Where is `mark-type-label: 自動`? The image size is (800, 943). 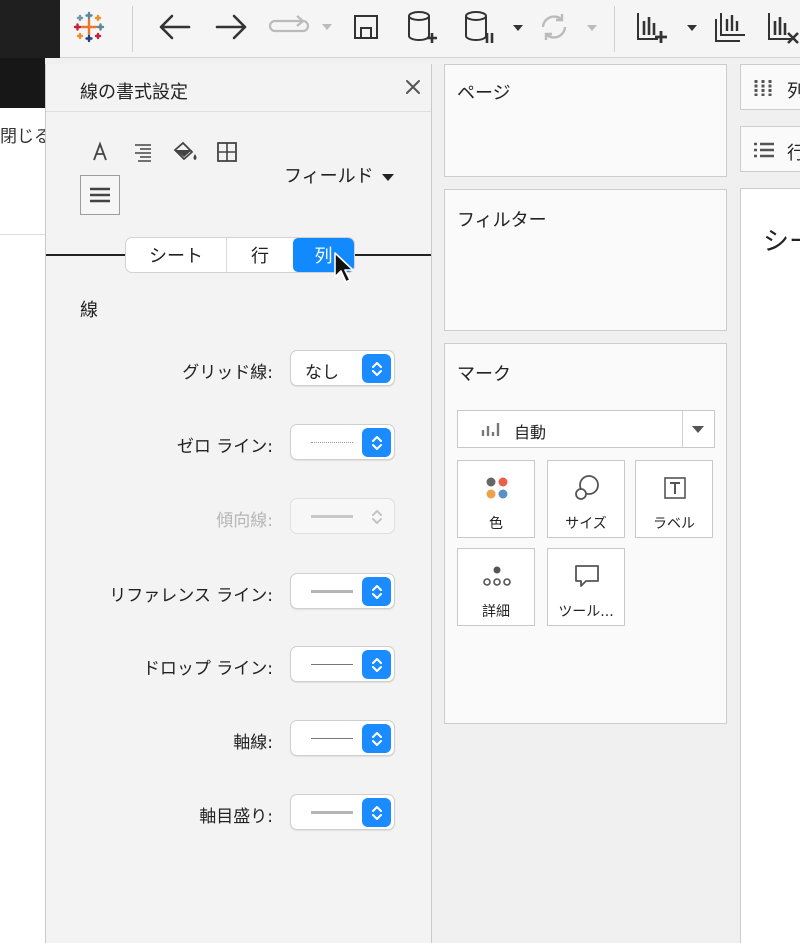 mark-type-label: 自動 is located at coordinates (530, 432).